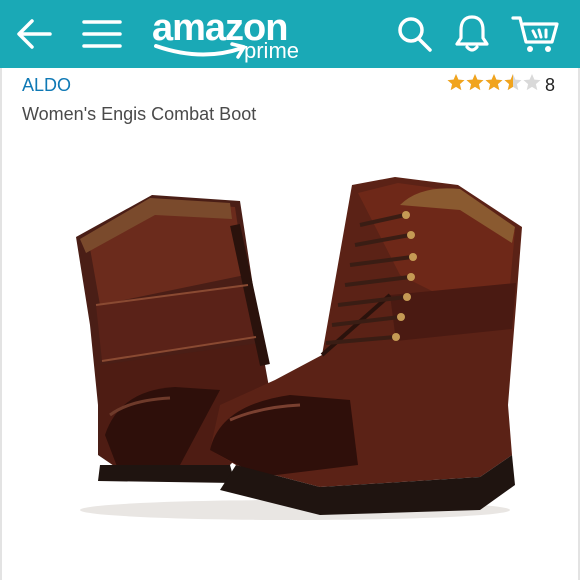  What do you see at coordinates (34, 34) in the screenshot?
I see `back-arrow-icon` at bounding box center [34, 34].